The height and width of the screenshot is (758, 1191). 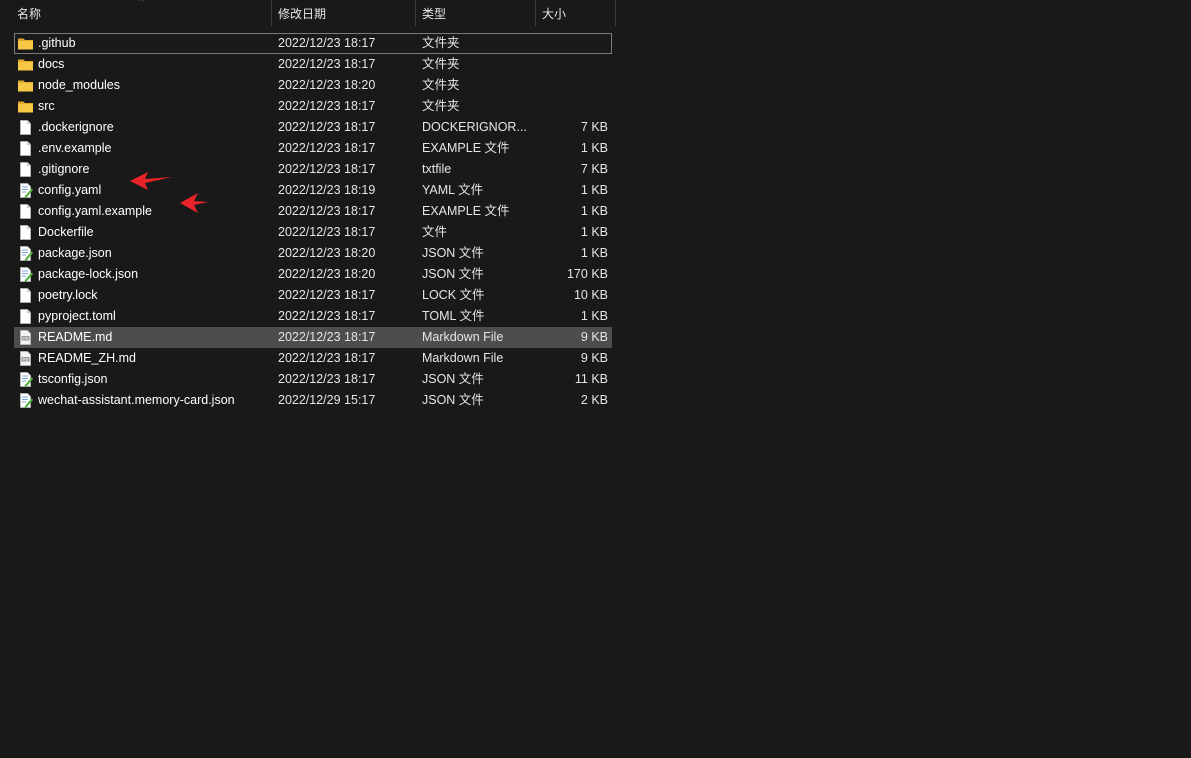 I want to click on file-name: config.yaml.example, so click(x=95, y=211).